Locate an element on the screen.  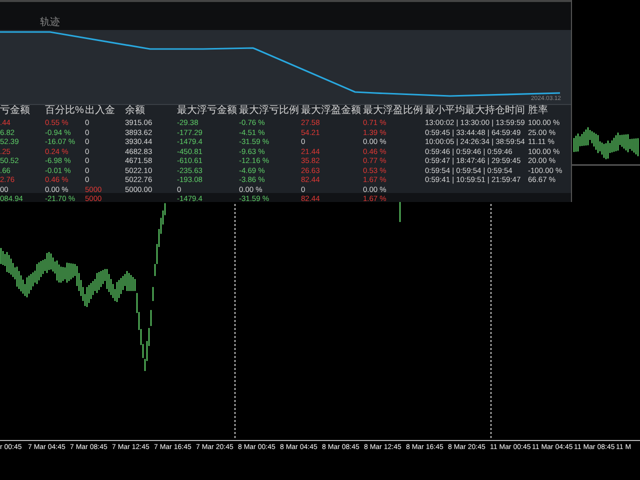
column-header: 最大浮亏比例 is located at coordinates (269, 110).